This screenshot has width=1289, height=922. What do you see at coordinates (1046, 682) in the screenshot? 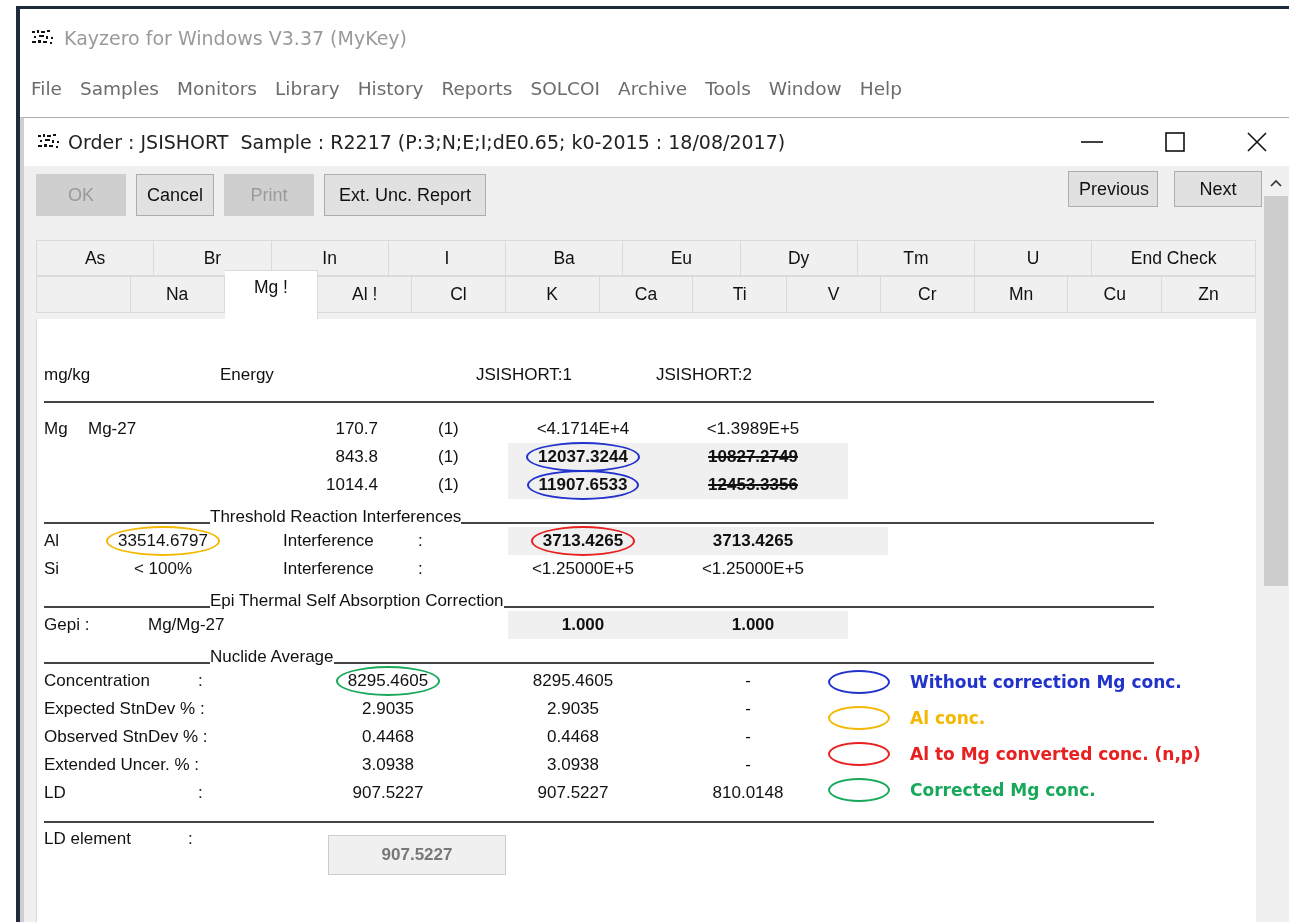
I see `legend-label: Without correction Mg conc.` at bounding box center [1046, 682].